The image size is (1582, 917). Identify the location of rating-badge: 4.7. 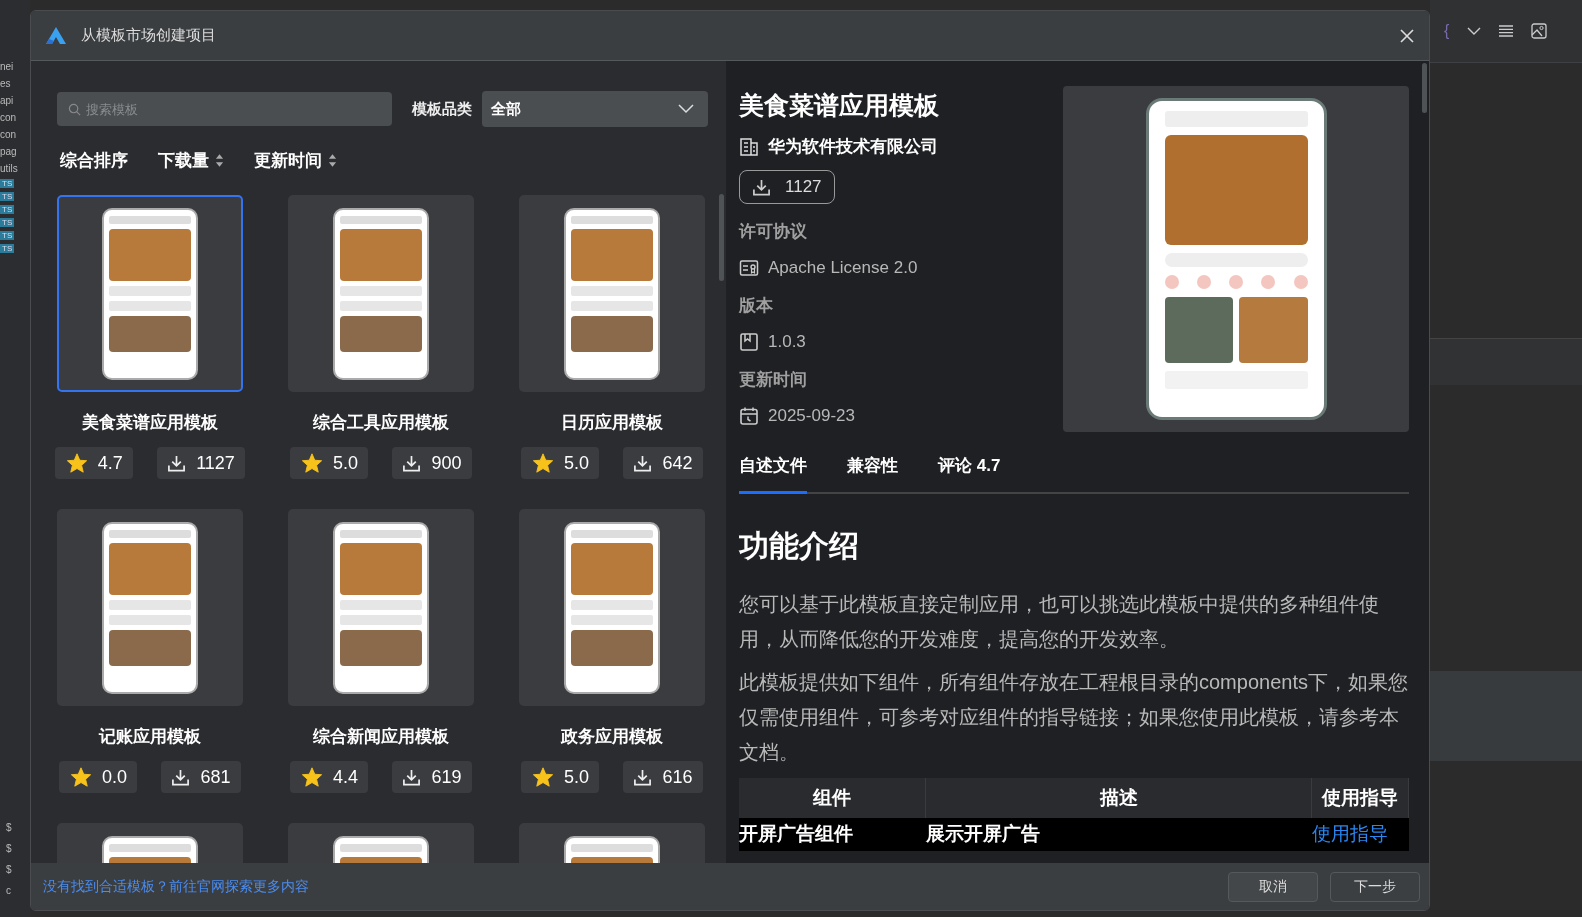
(94, 463).